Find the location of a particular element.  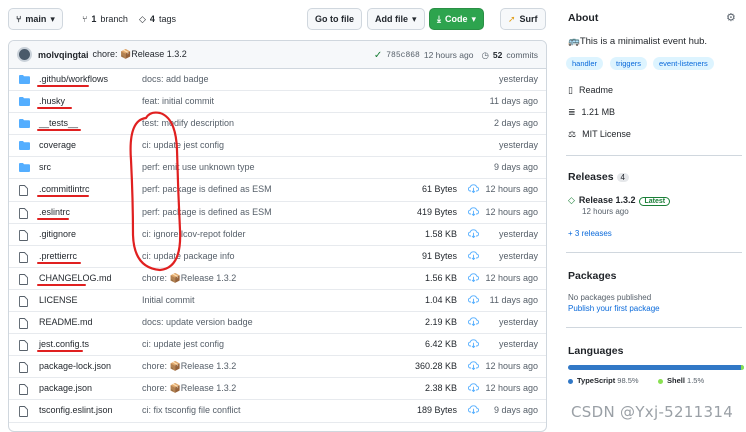

table-row: src perf: emit use unknown type 9 days ago is located at coordinates (277, 168).